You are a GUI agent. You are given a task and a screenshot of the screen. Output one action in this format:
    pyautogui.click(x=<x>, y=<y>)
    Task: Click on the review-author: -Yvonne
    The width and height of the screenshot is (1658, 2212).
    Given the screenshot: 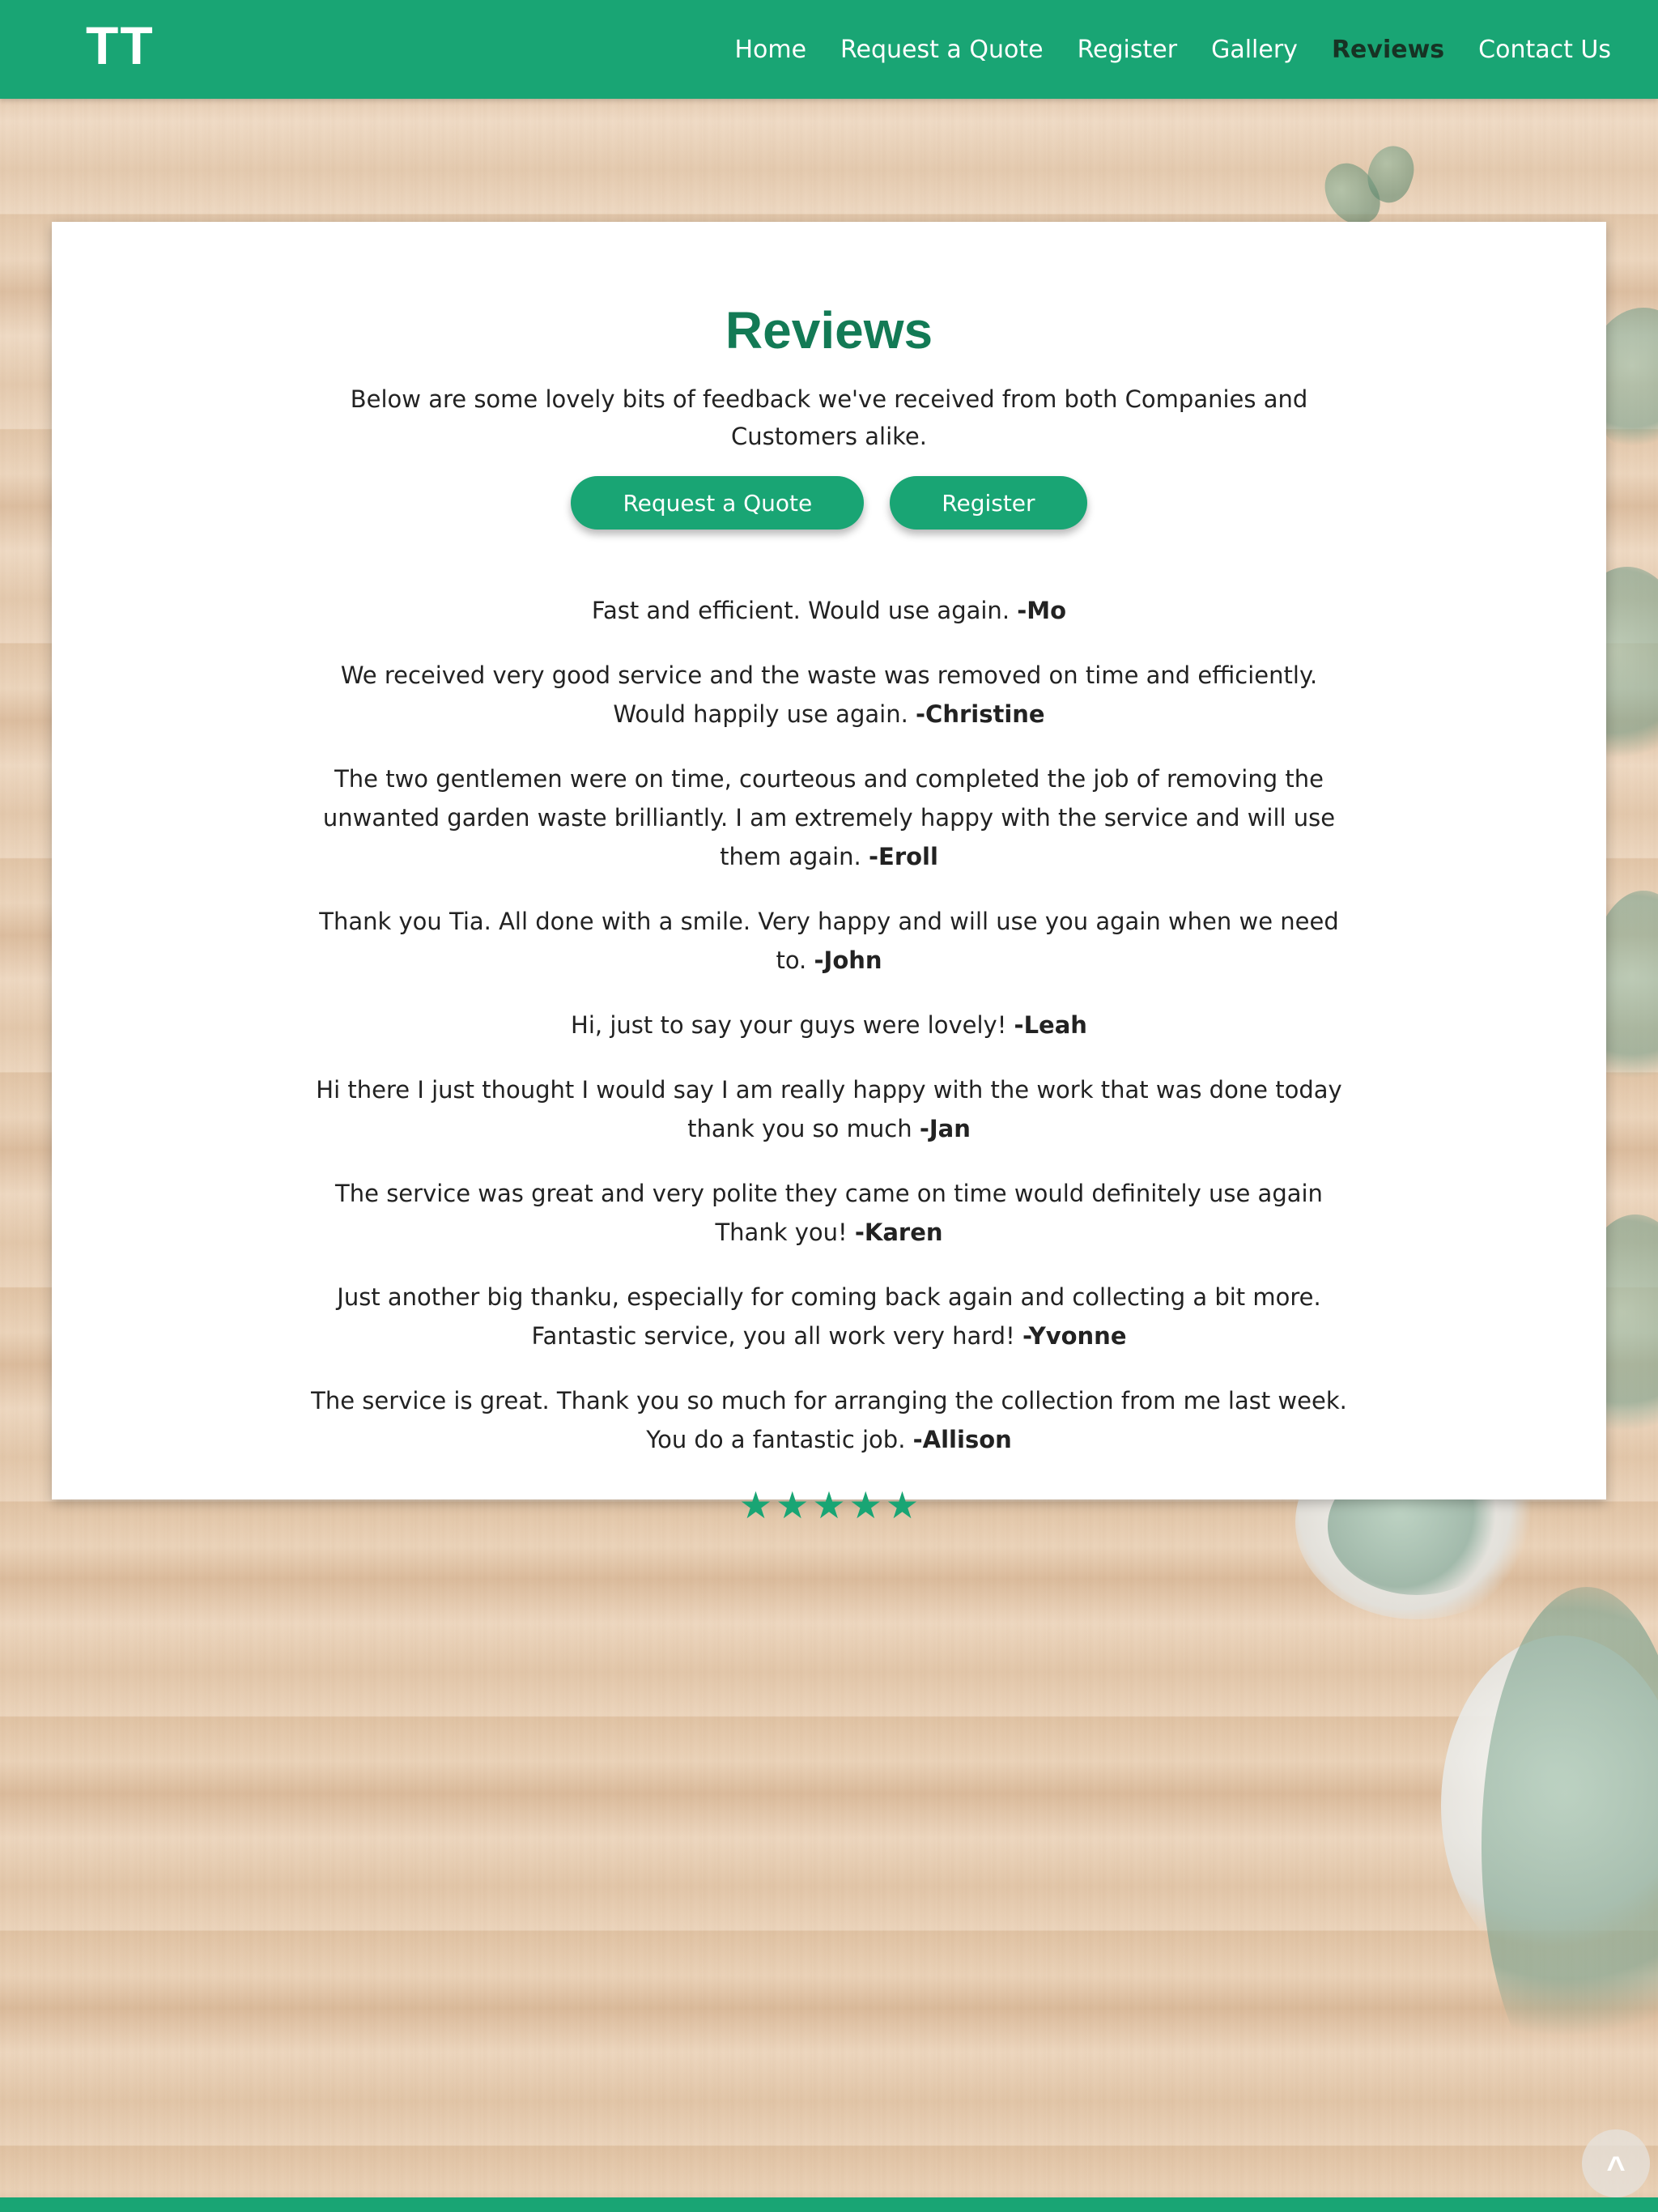 What is the action you would take?
    pyautogui.click(x=1074, y=1336)
    